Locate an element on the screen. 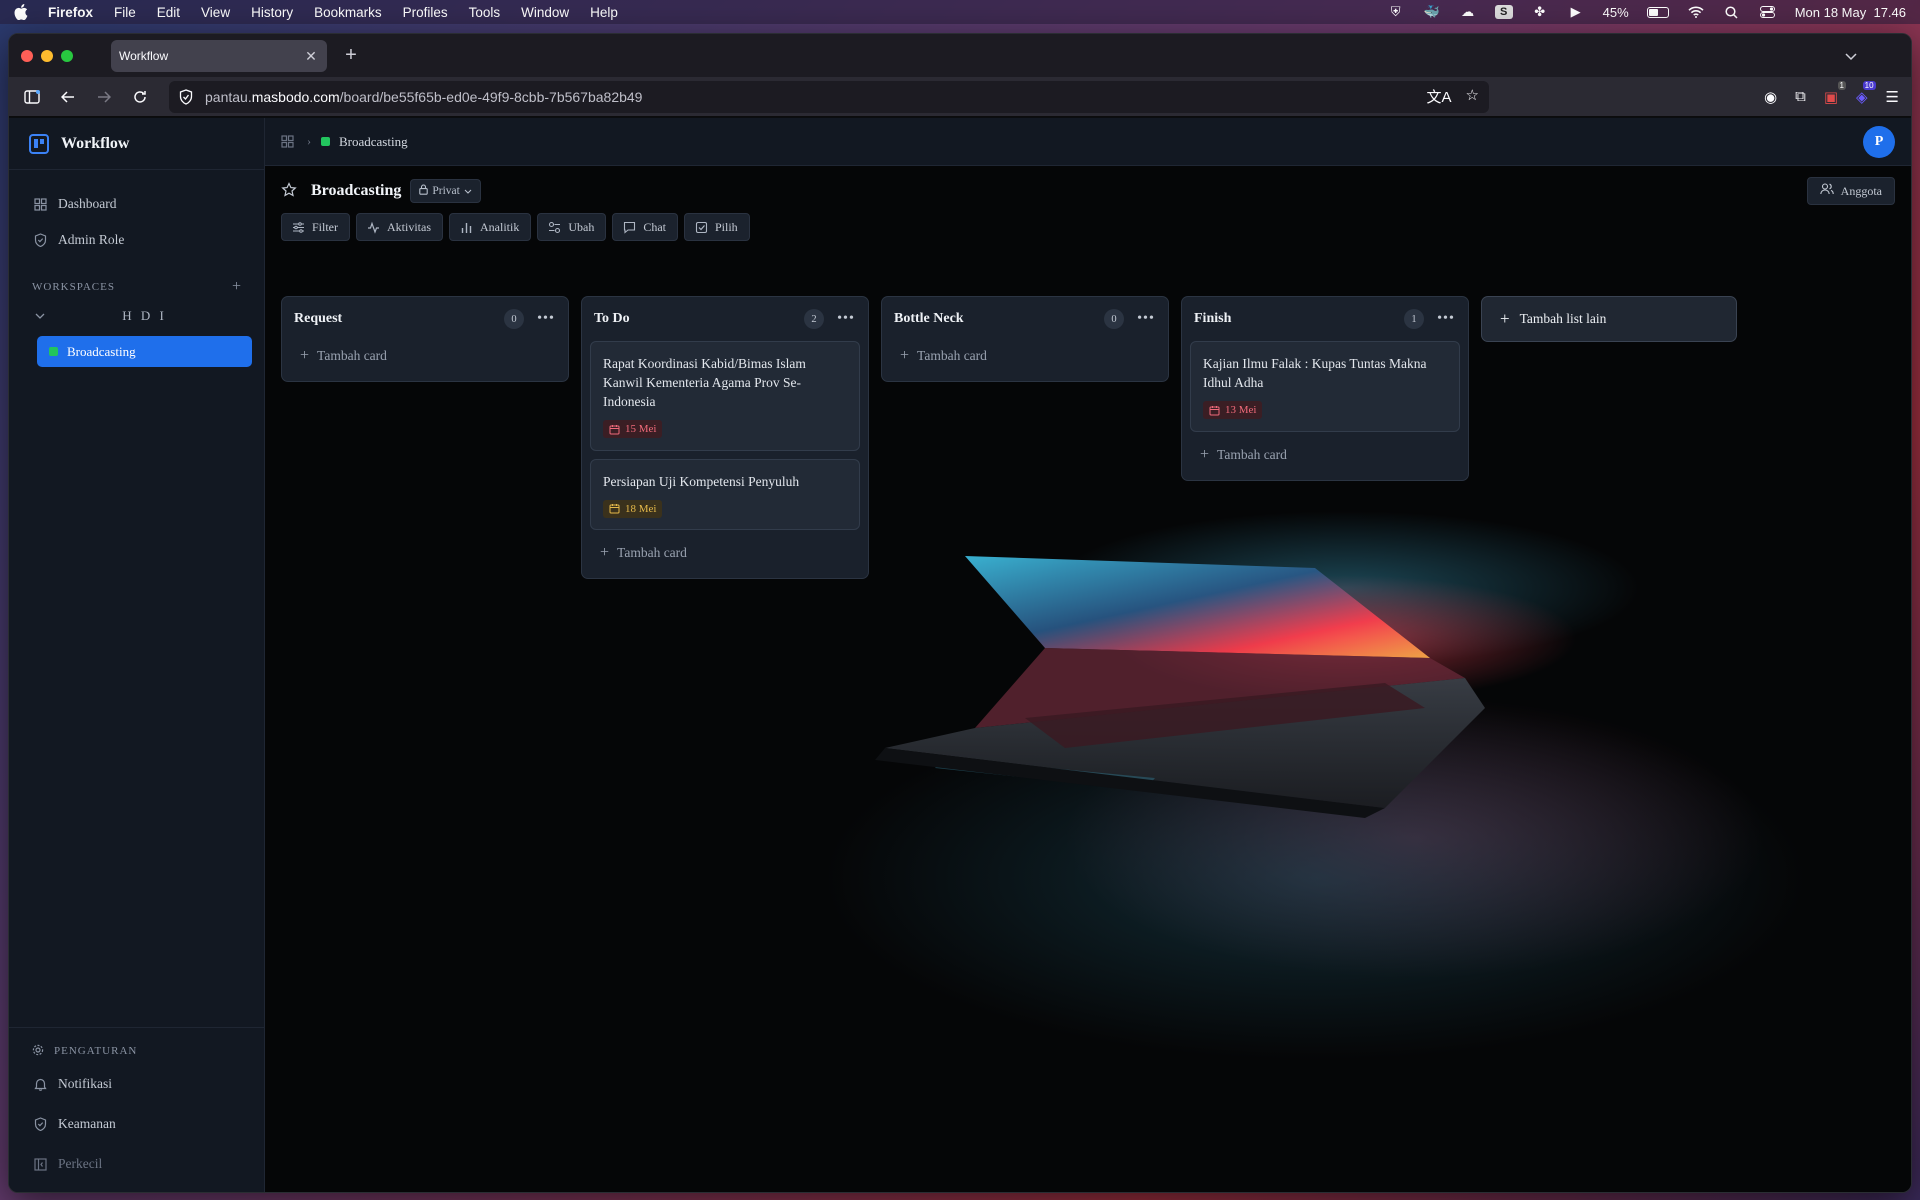 The height and width of the screenshot is (1200, 1920). sidebar-item-dashboard: Dashboard is located at coordinates (136, 204).